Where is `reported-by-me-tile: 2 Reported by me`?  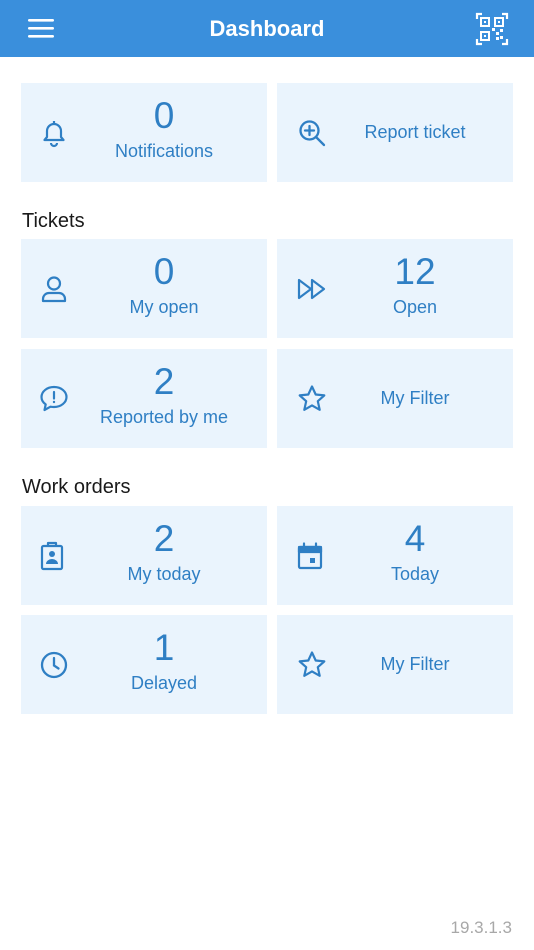 reported-by-me-tile: 2 Reported by me is located at coordinates (144, 398).